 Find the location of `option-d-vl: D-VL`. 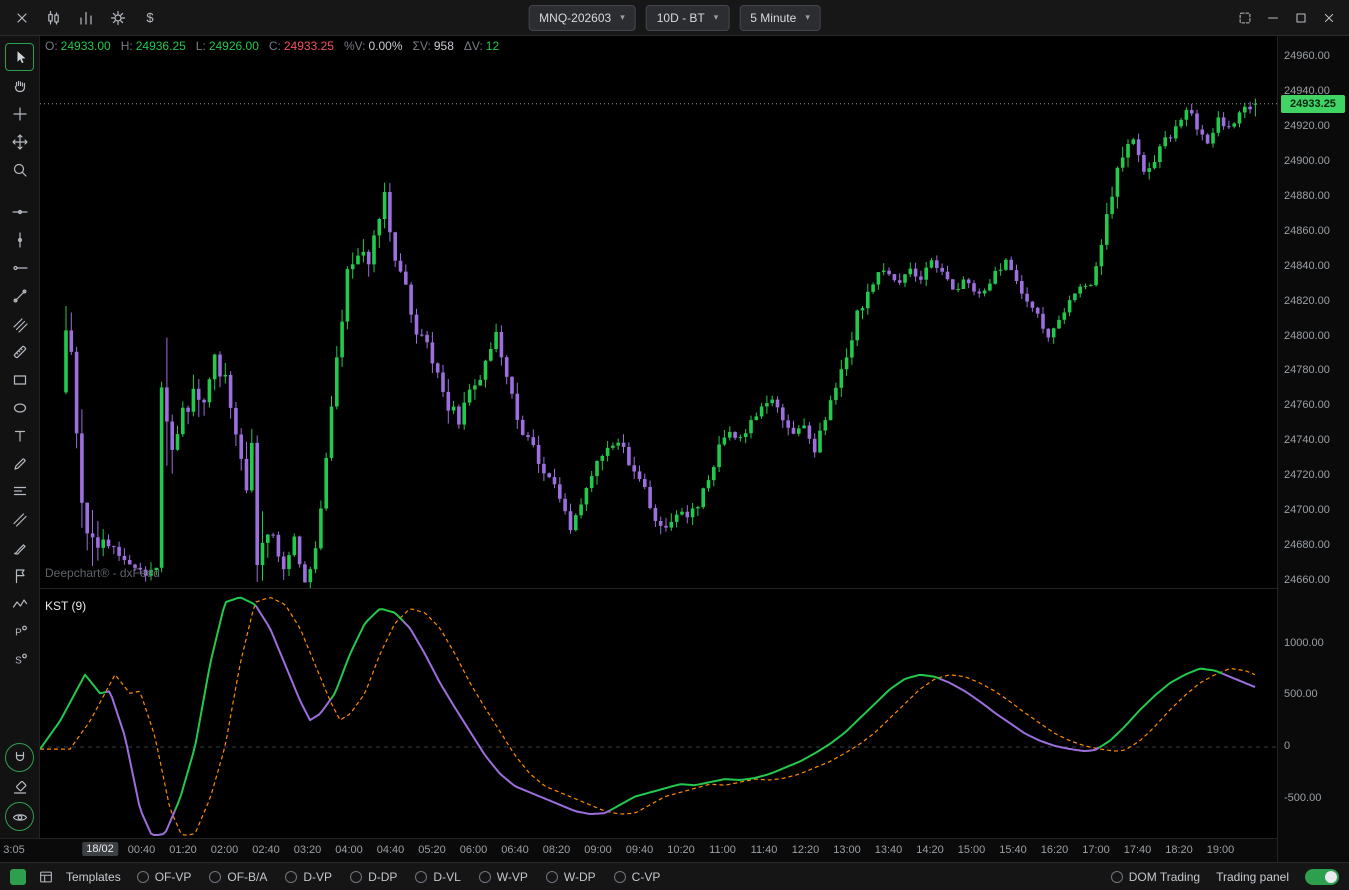

option-d-vl: D-VL is located at coordinates (438, 876).